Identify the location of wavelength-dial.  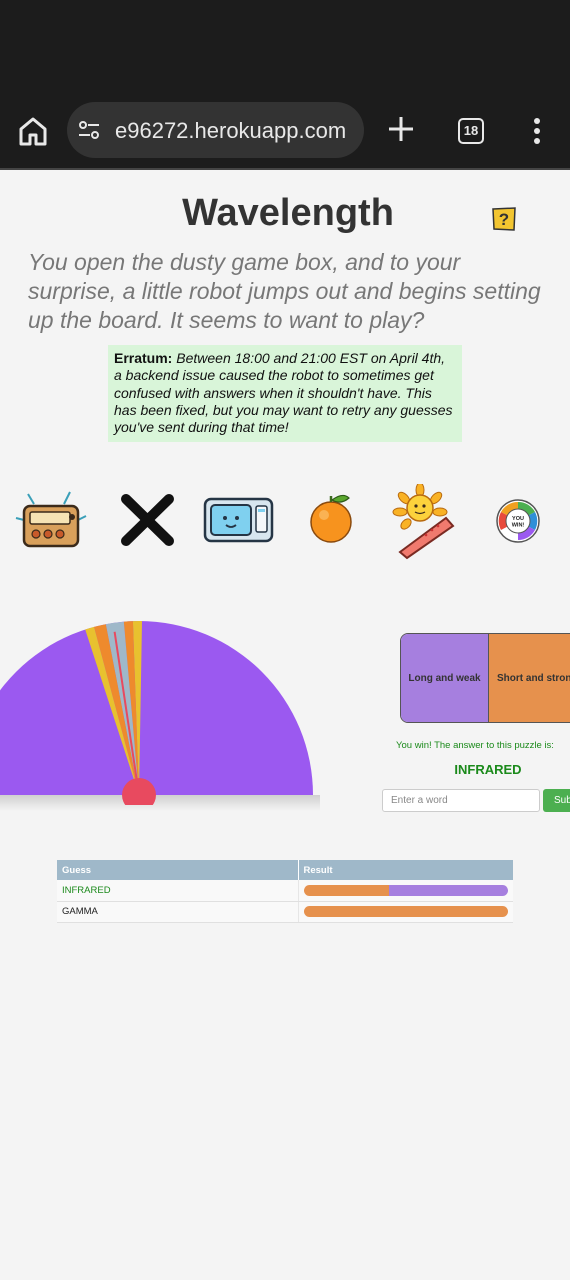
(165, 710).